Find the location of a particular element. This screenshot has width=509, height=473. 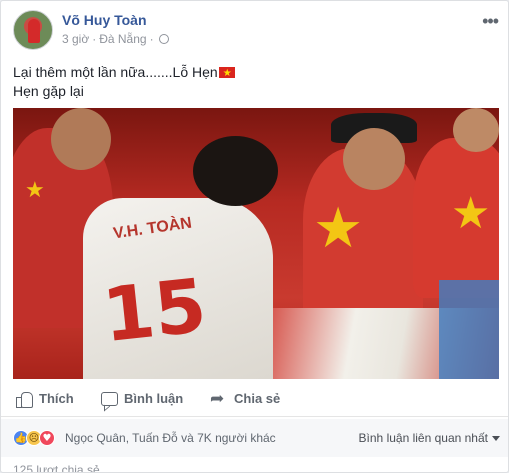

like-label: Thích is located at coordinates (56, 398).